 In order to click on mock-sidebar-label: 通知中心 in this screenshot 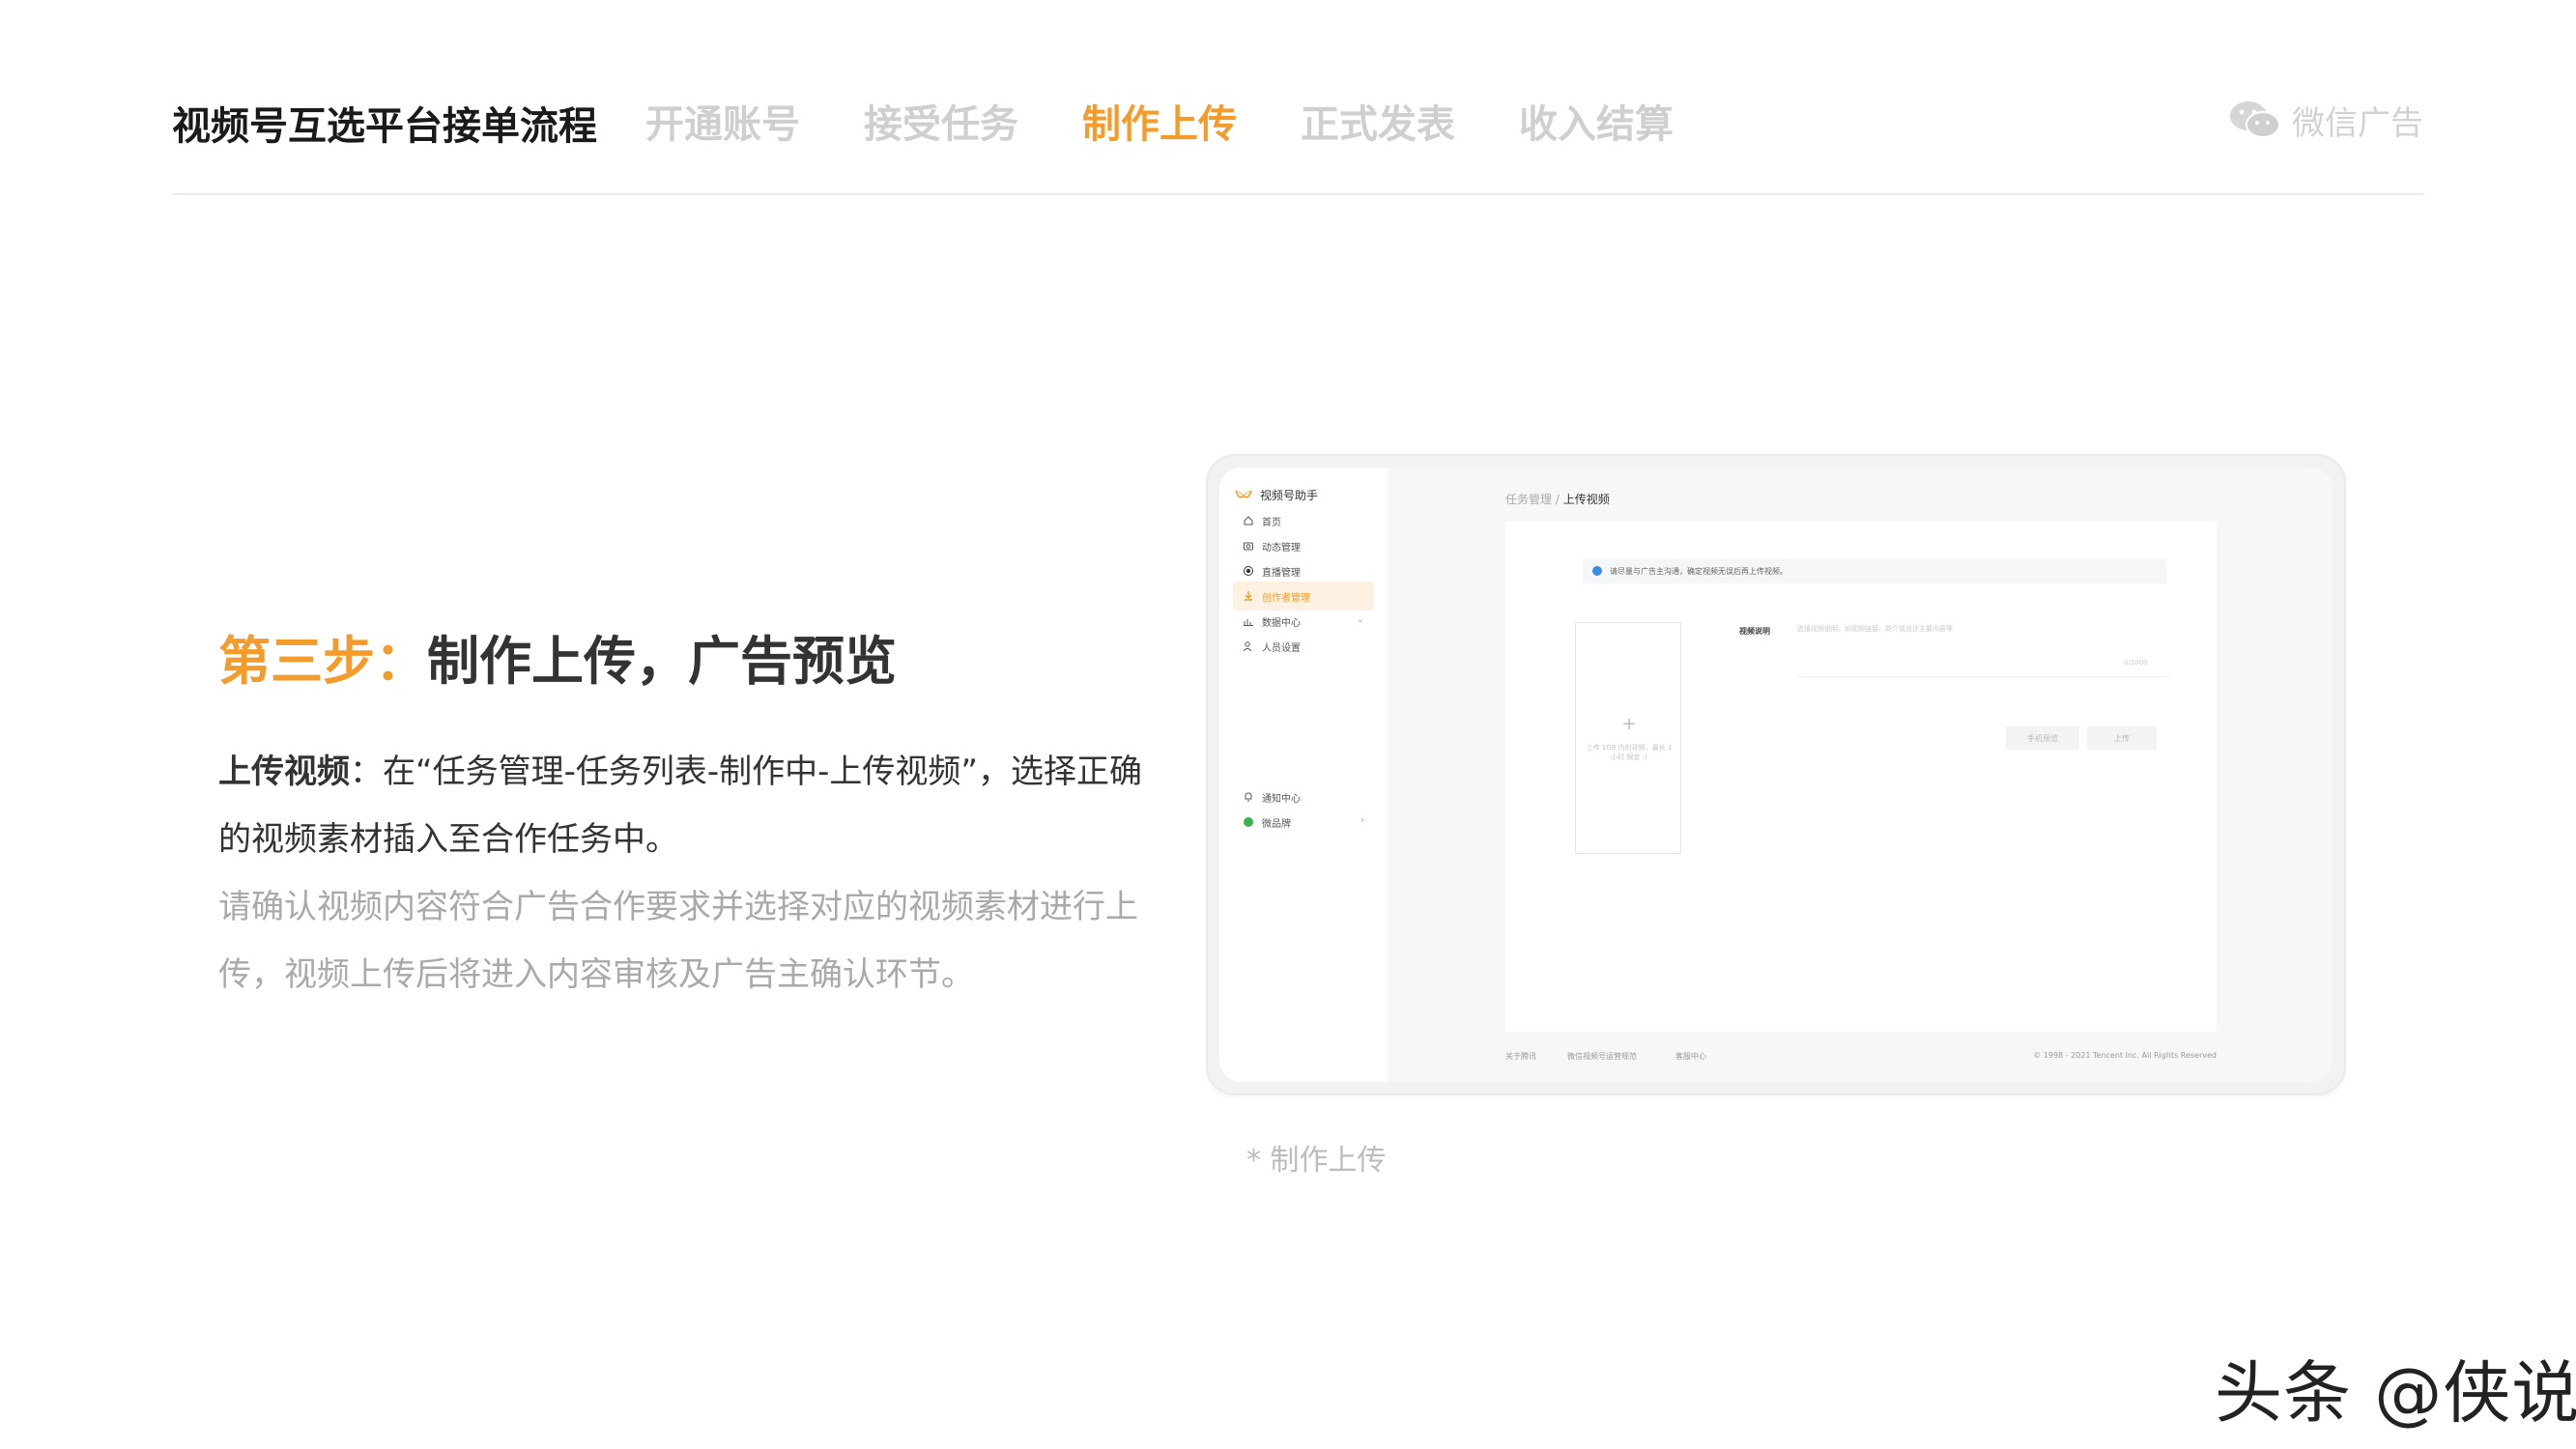, I will do `click(1281, 799)`.